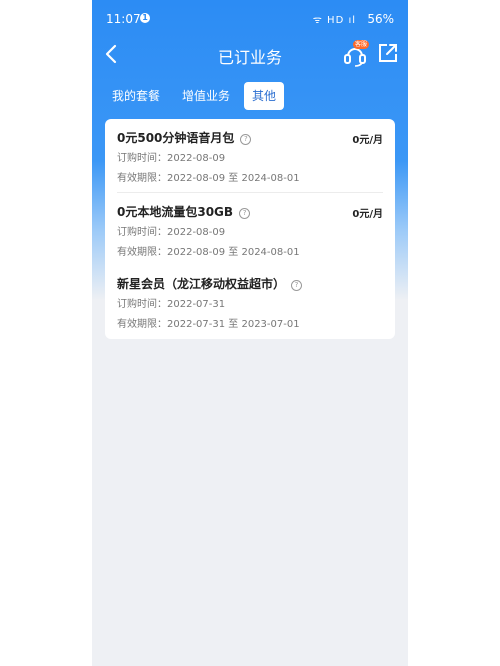 The width and height of the screenshot is (500, 666). What do you see at coordinates (171, 304) in the screenshot?
I see `order-date: 订购时间：2022-07-31` at bounding box center [171, 304].